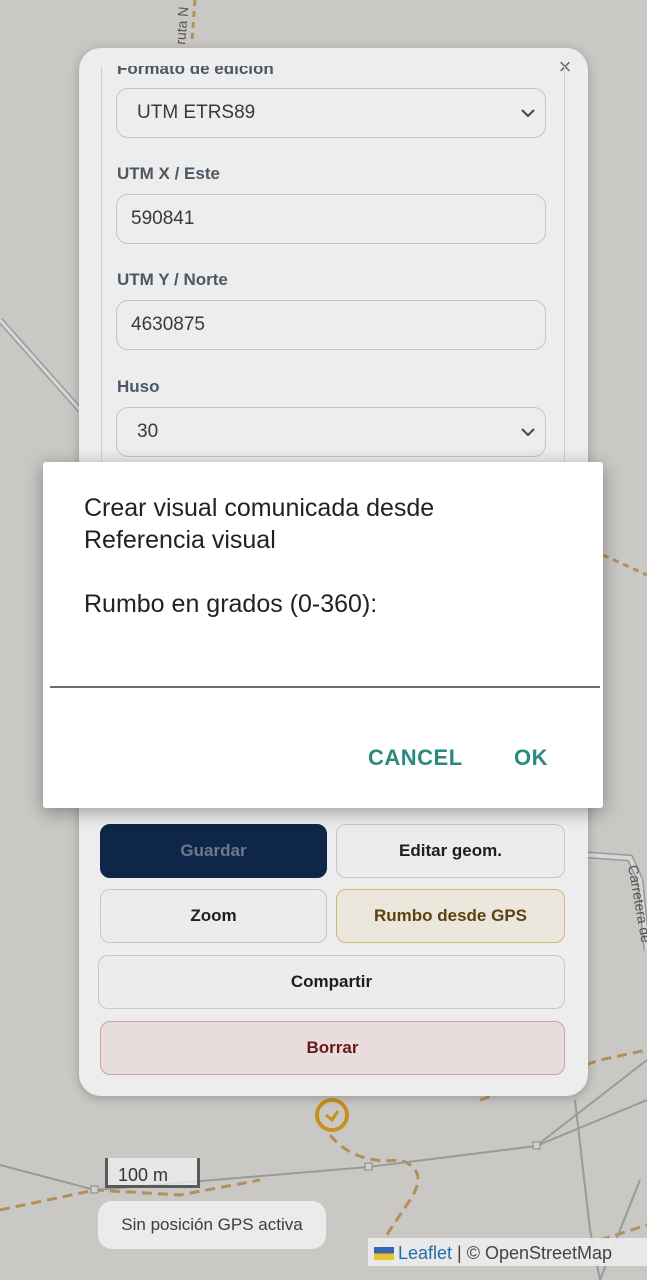  What do you see at coordinates (168, 173) in the screenshot?
I see `utm-x-label: UTM X / Este` at bounding box center [168, 173].